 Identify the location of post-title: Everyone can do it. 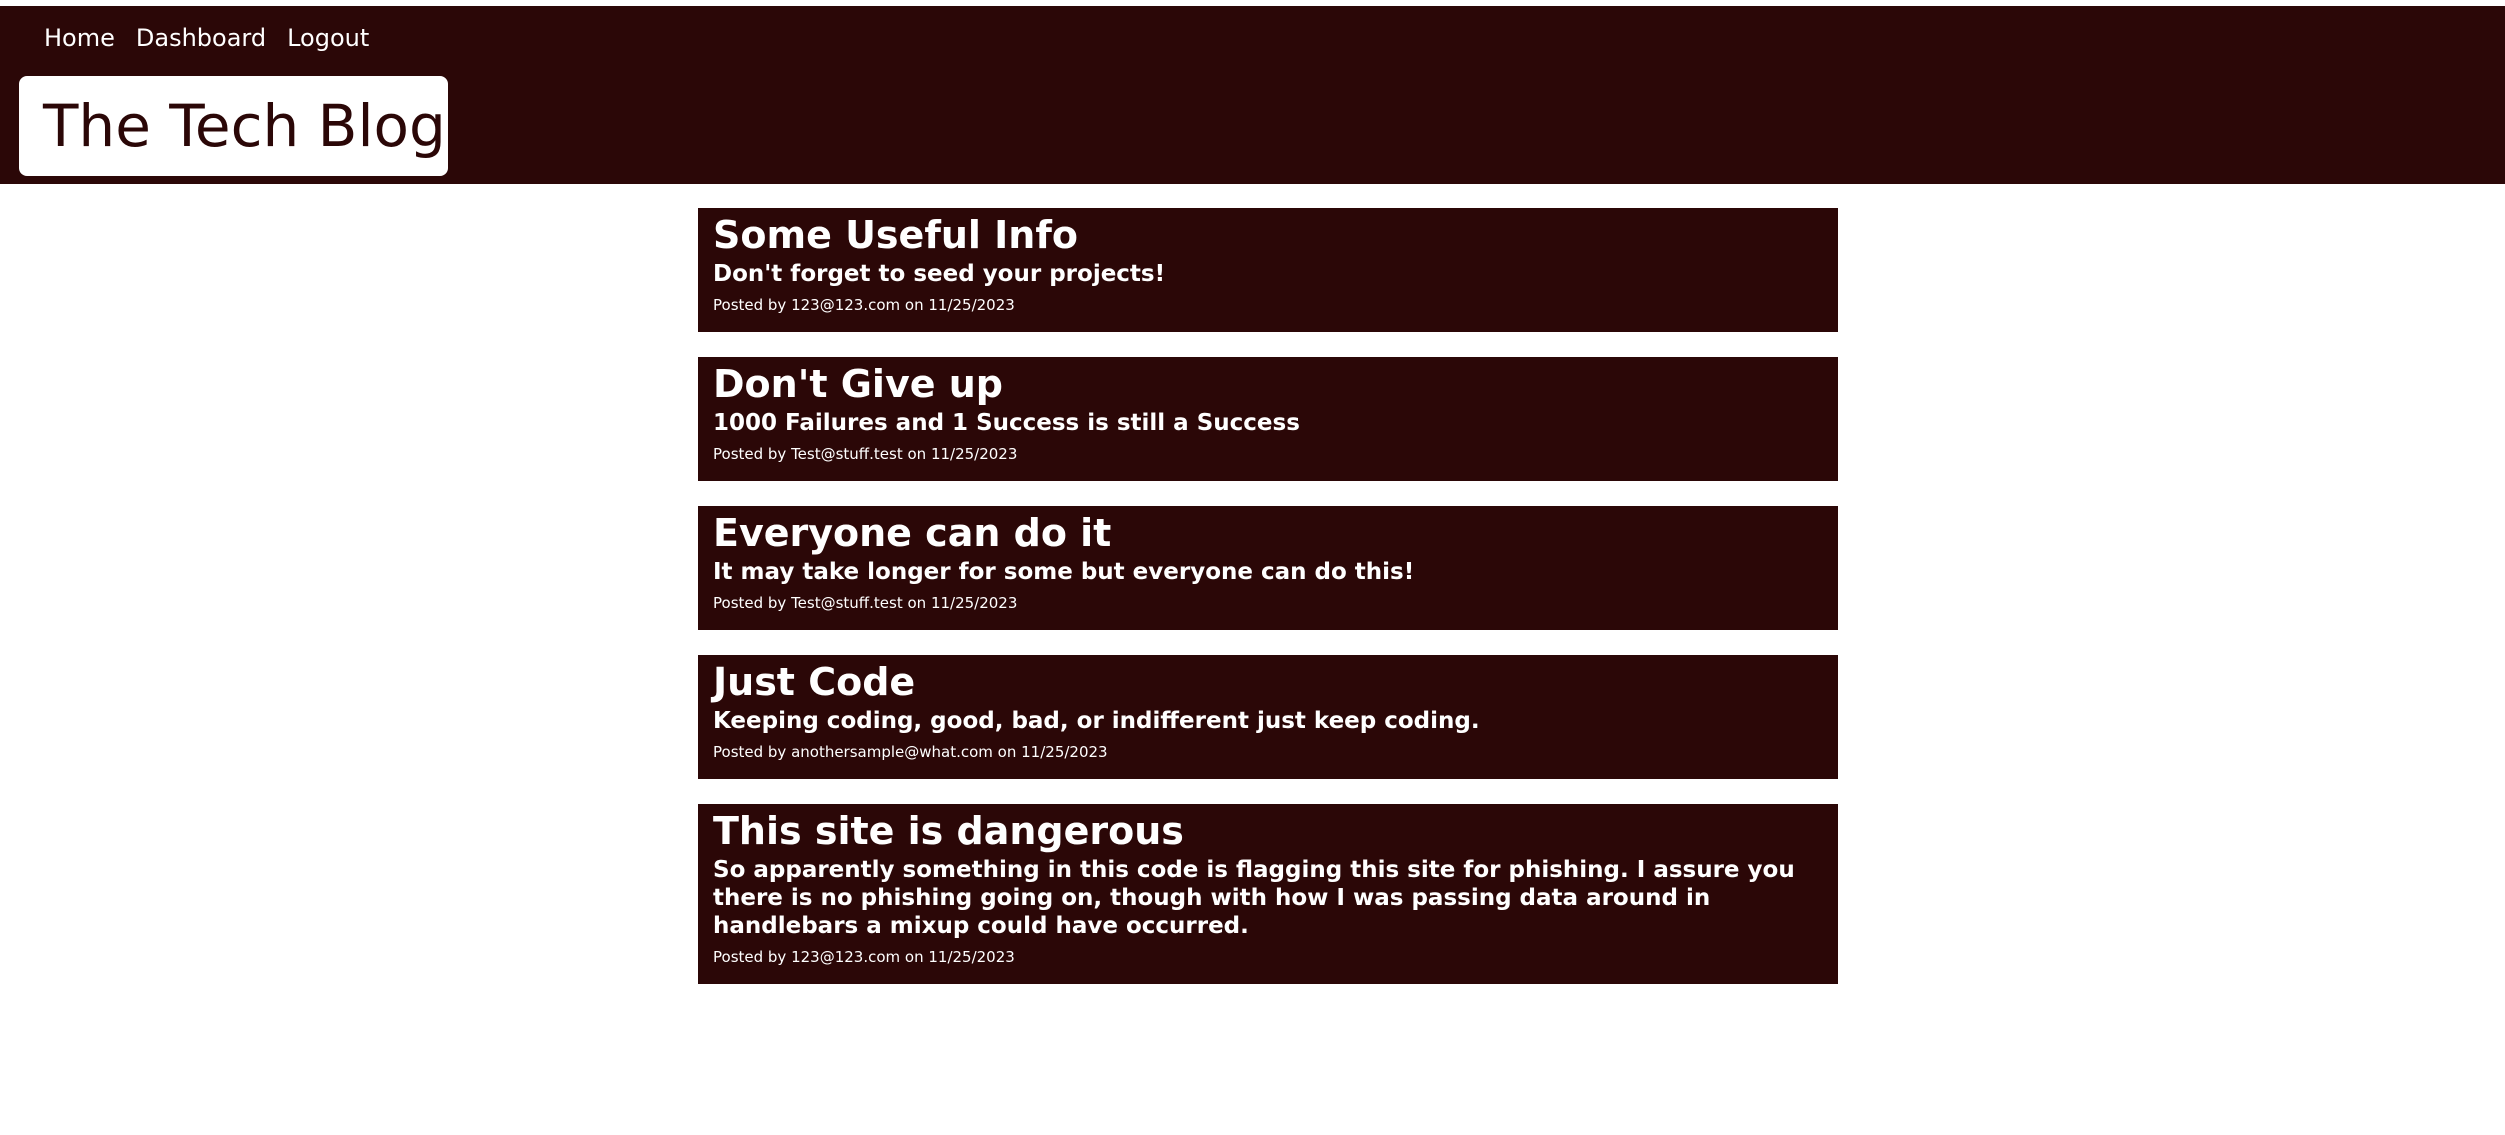
(912, 533).